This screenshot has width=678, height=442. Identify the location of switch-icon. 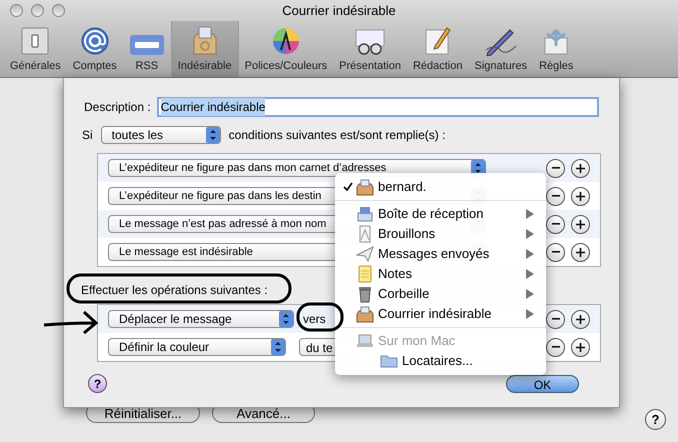
(35, 41).